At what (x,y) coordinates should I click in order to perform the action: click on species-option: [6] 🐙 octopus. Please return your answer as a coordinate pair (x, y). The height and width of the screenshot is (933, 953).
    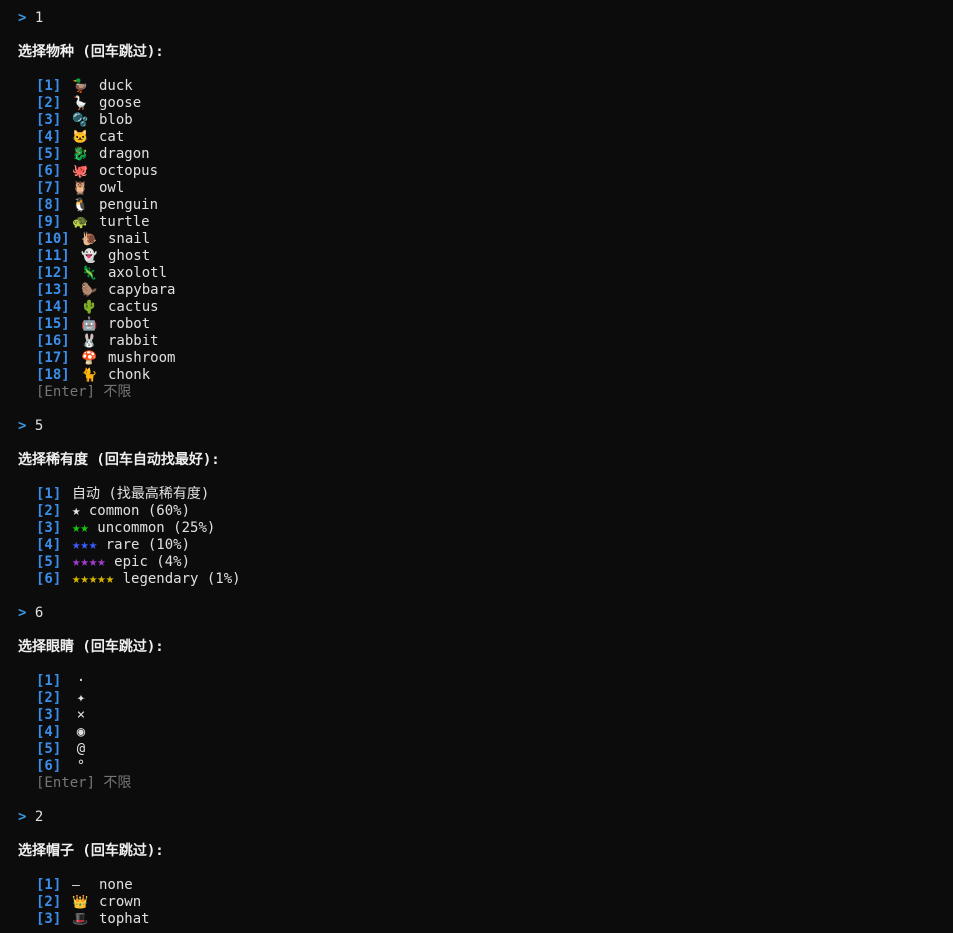
    Looking at the image, I should click on (485, 171).